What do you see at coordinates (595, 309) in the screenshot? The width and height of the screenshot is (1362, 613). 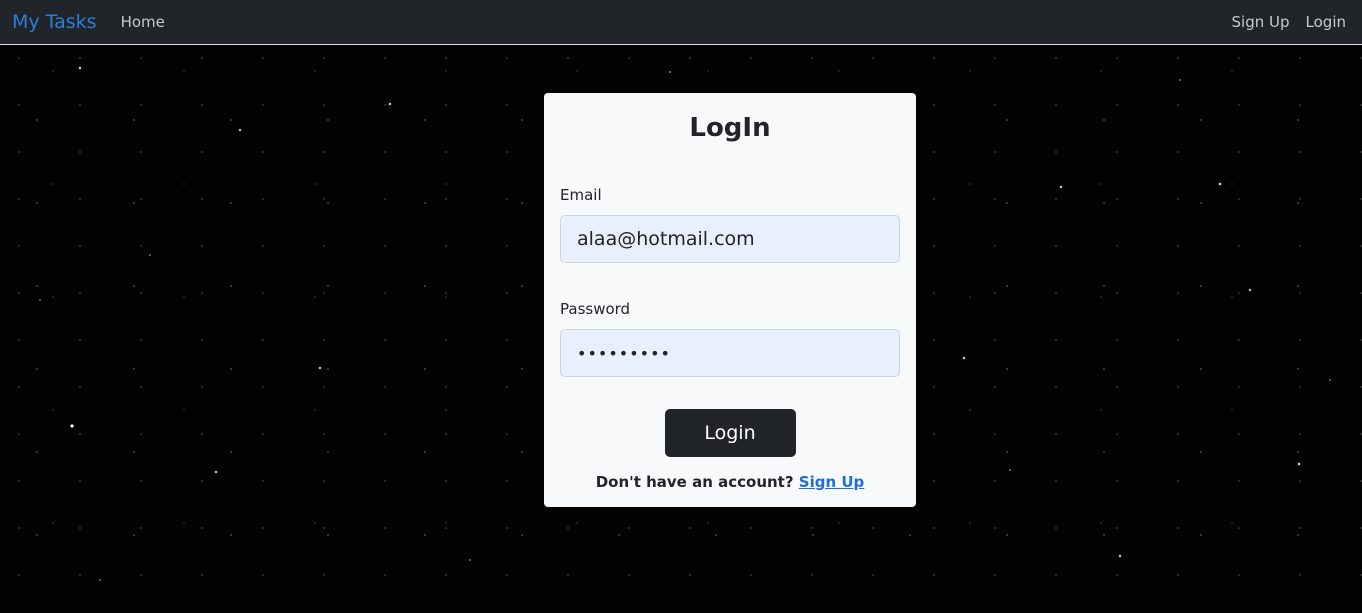 I see `password-label: Password` at bounding box center [595, 309].